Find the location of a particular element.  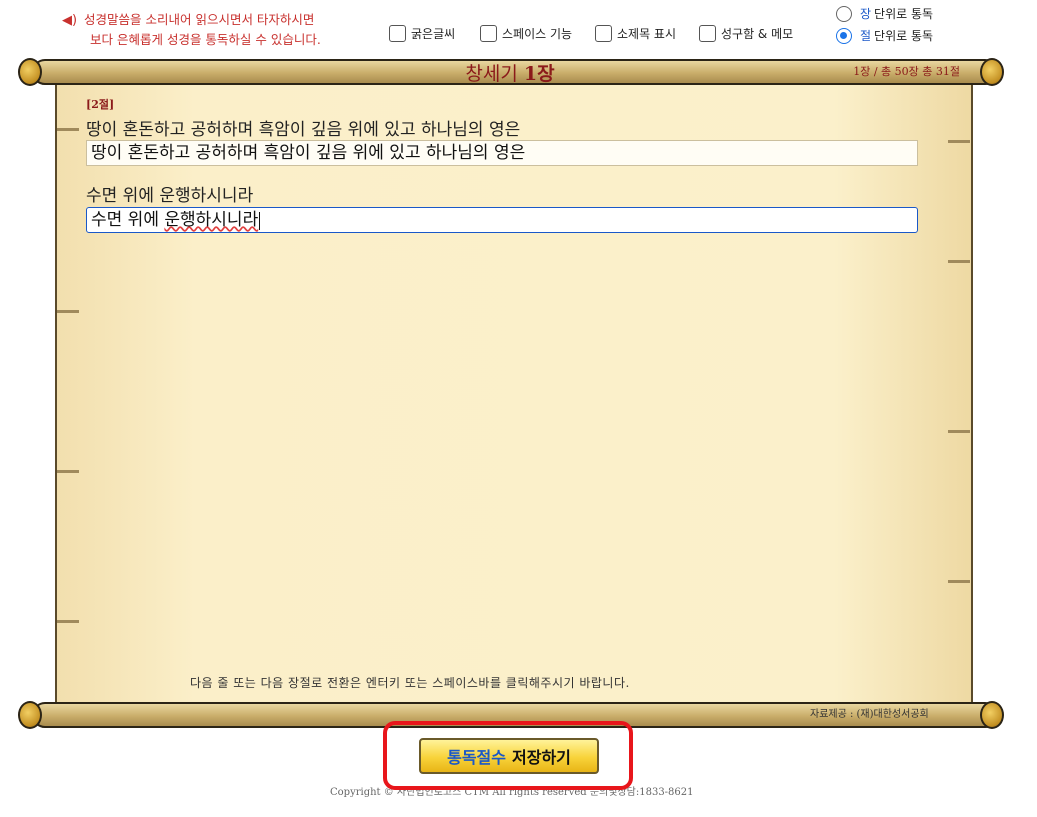

chapter-number: 1장 is located at coordinates (539, 74).